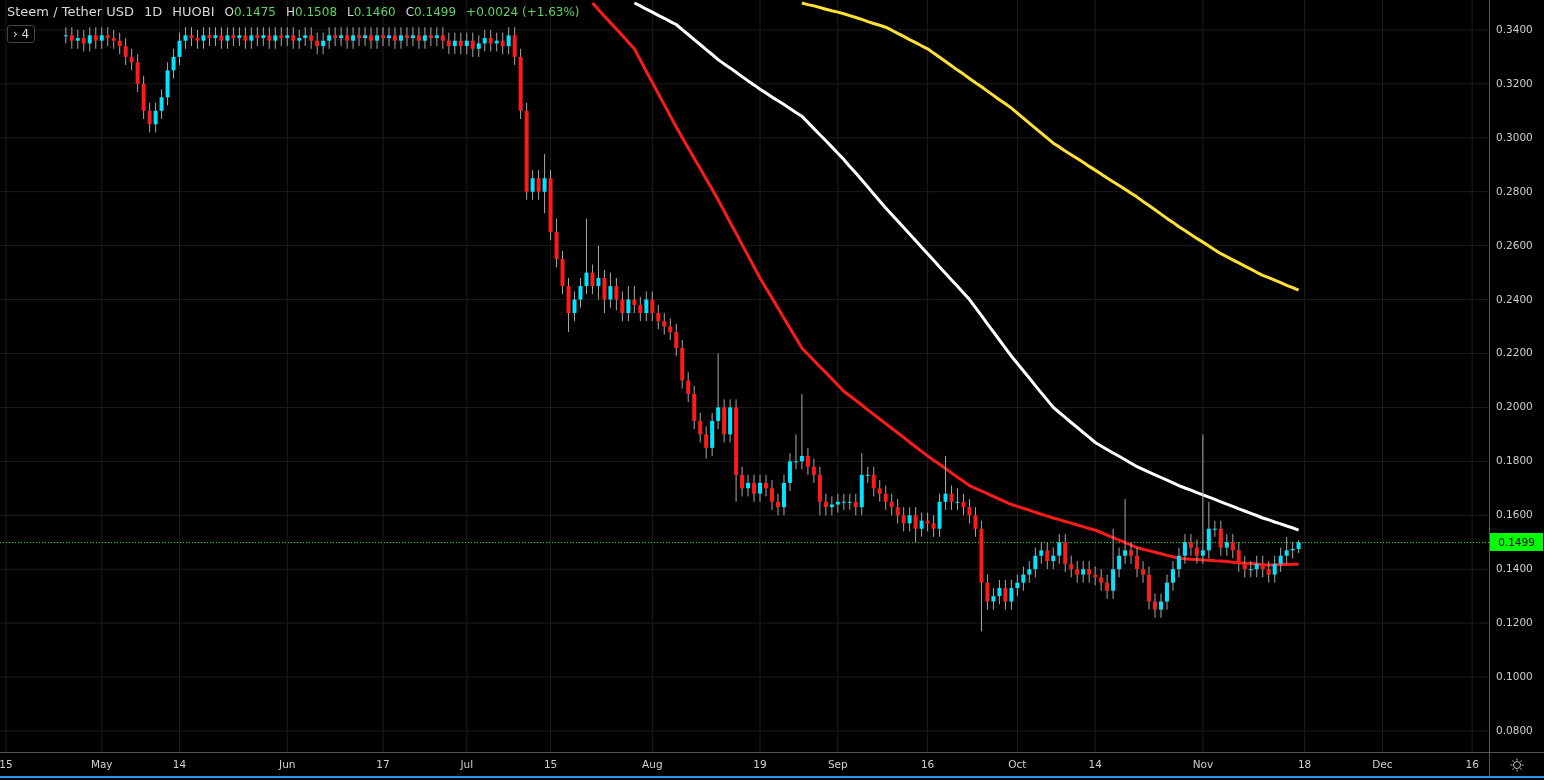  Describe the element at coordinates (1514, 729) in the screenshot. I see `price-axis-label: 0.0800` at that location.